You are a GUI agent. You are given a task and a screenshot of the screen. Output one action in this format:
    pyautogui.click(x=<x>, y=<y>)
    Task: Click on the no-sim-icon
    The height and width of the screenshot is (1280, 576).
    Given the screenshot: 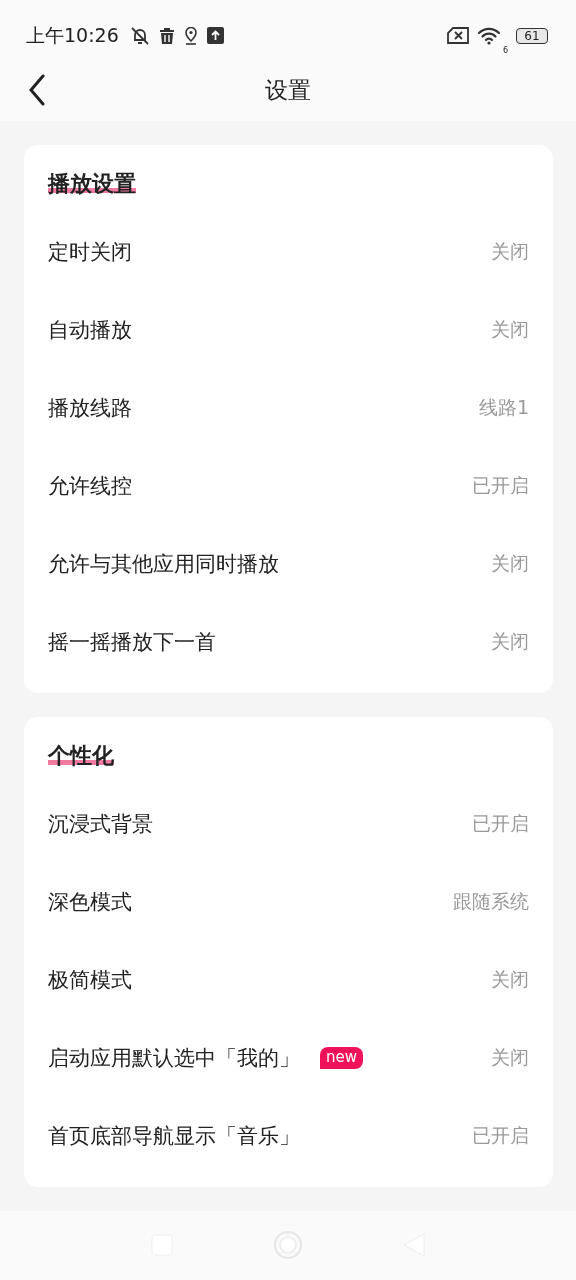 What is the action you would take?
    pyautogui.click(x=457, y=36)
    